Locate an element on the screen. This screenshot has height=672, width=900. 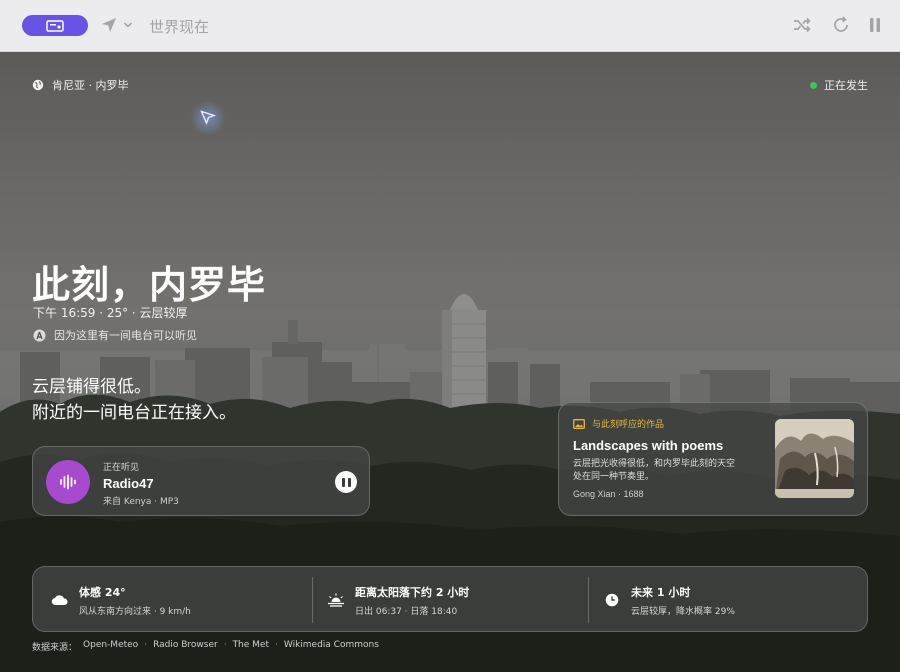
reason-line: 因为这里有一间电台可以听见 is located at coordinates (115, 335).